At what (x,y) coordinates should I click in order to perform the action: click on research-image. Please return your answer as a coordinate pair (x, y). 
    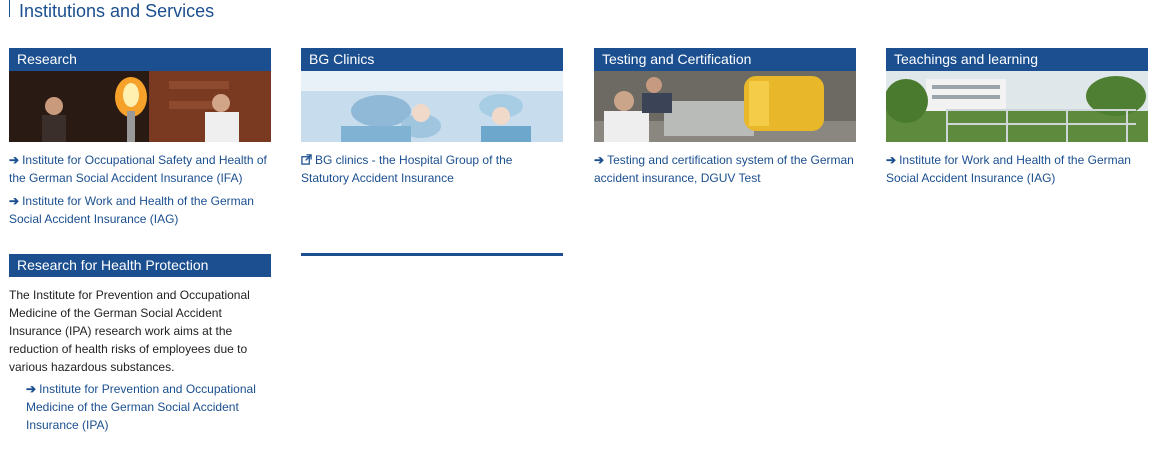
    Looking at the image, I should click on (140, 106).